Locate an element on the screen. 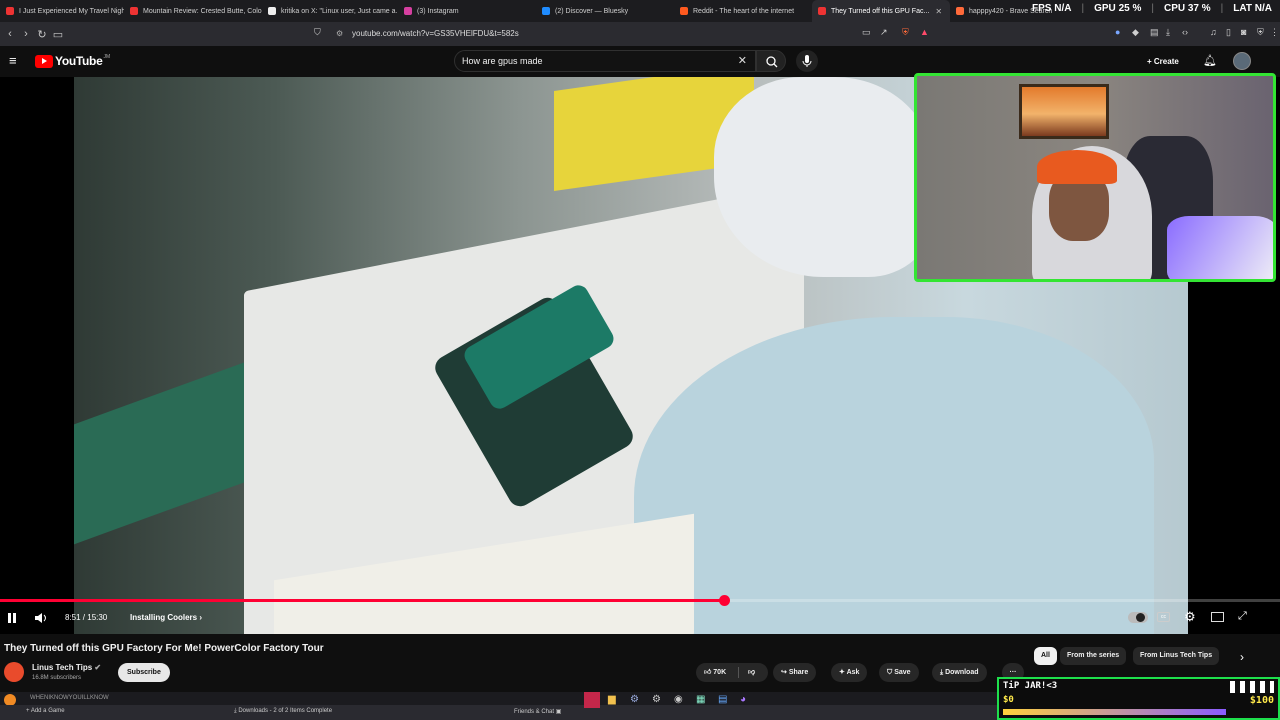 This screenshot has width=1280, height=720. cpu-label: CPU is located at coordinates (1174, 8).